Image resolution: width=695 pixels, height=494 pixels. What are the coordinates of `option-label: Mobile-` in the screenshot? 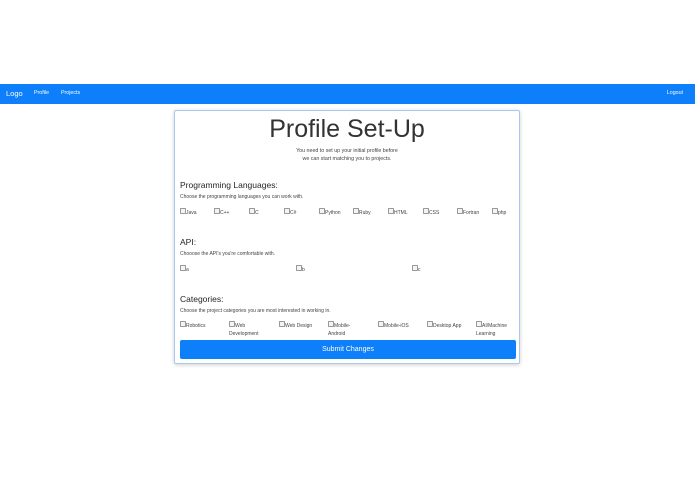 It's located at (342, 325).